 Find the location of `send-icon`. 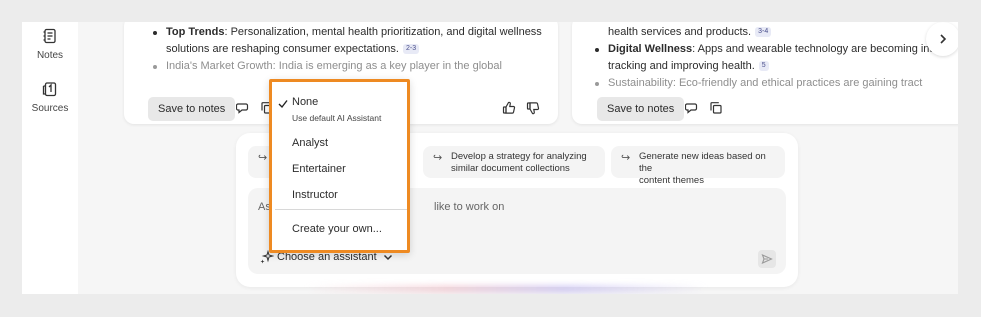

send-icon is located at coordinates (767, 259).